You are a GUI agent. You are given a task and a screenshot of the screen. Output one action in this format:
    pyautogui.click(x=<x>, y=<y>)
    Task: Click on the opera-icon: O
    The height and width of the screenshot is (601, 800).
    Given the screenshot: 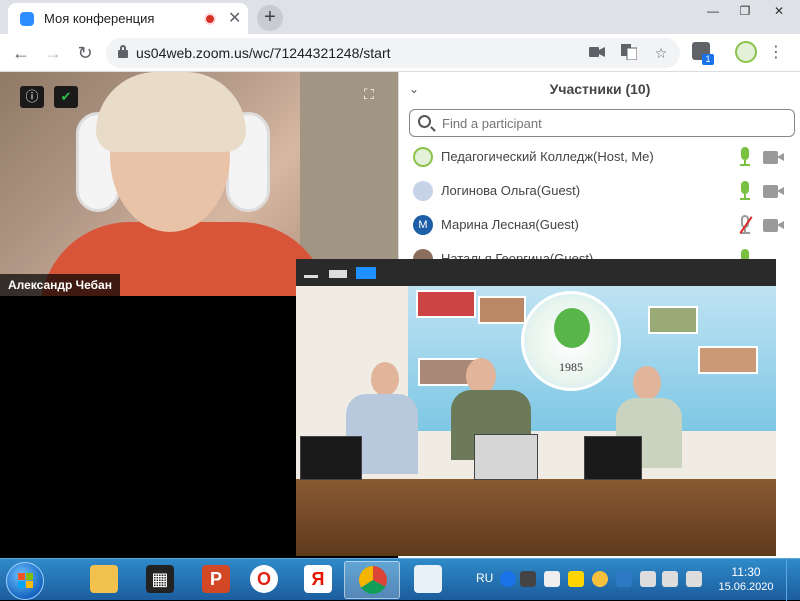 What is the action you would take?
    pyautogui.click(x=264, y=579)
    